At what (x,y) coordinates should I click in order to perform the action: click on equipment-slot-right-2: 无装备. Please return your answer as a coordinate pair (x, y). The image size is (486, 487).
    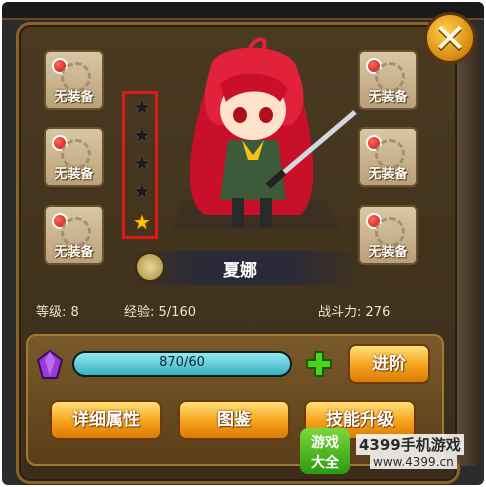
    Looking at the image, I should click on (388, 157).